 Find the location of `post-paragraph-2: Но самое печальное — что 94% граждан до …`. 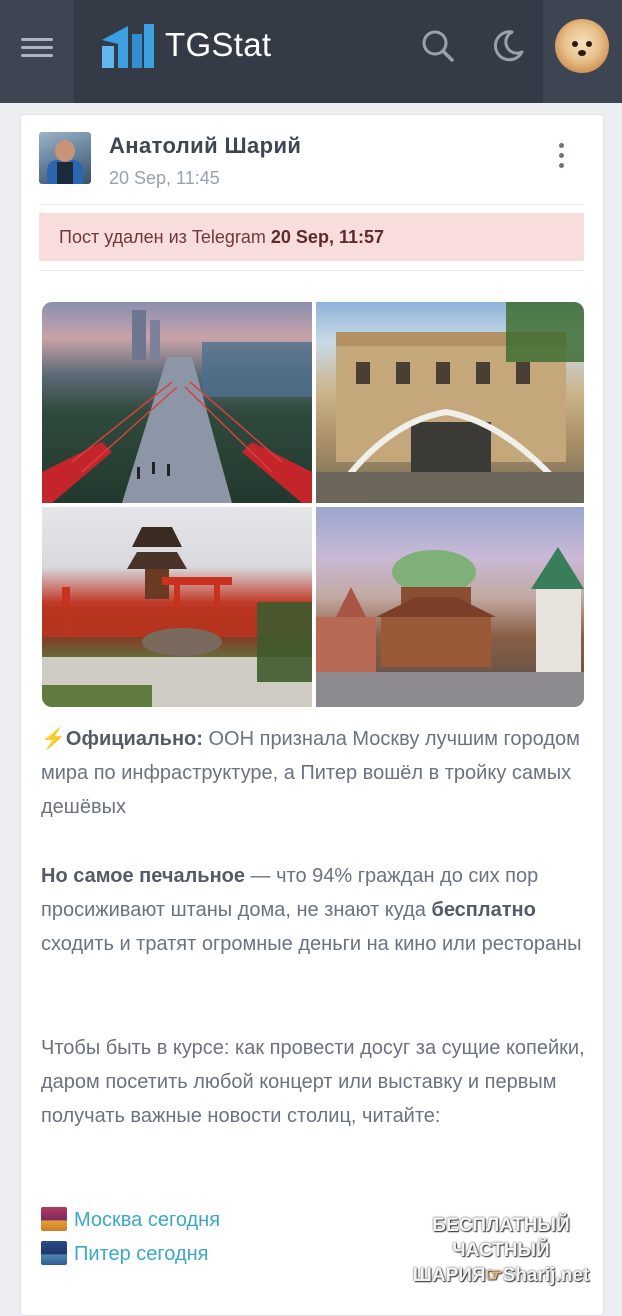

post-paragraph-2: Но самое печальное — что 94% граждан до … is located at coordinates (311, 910).